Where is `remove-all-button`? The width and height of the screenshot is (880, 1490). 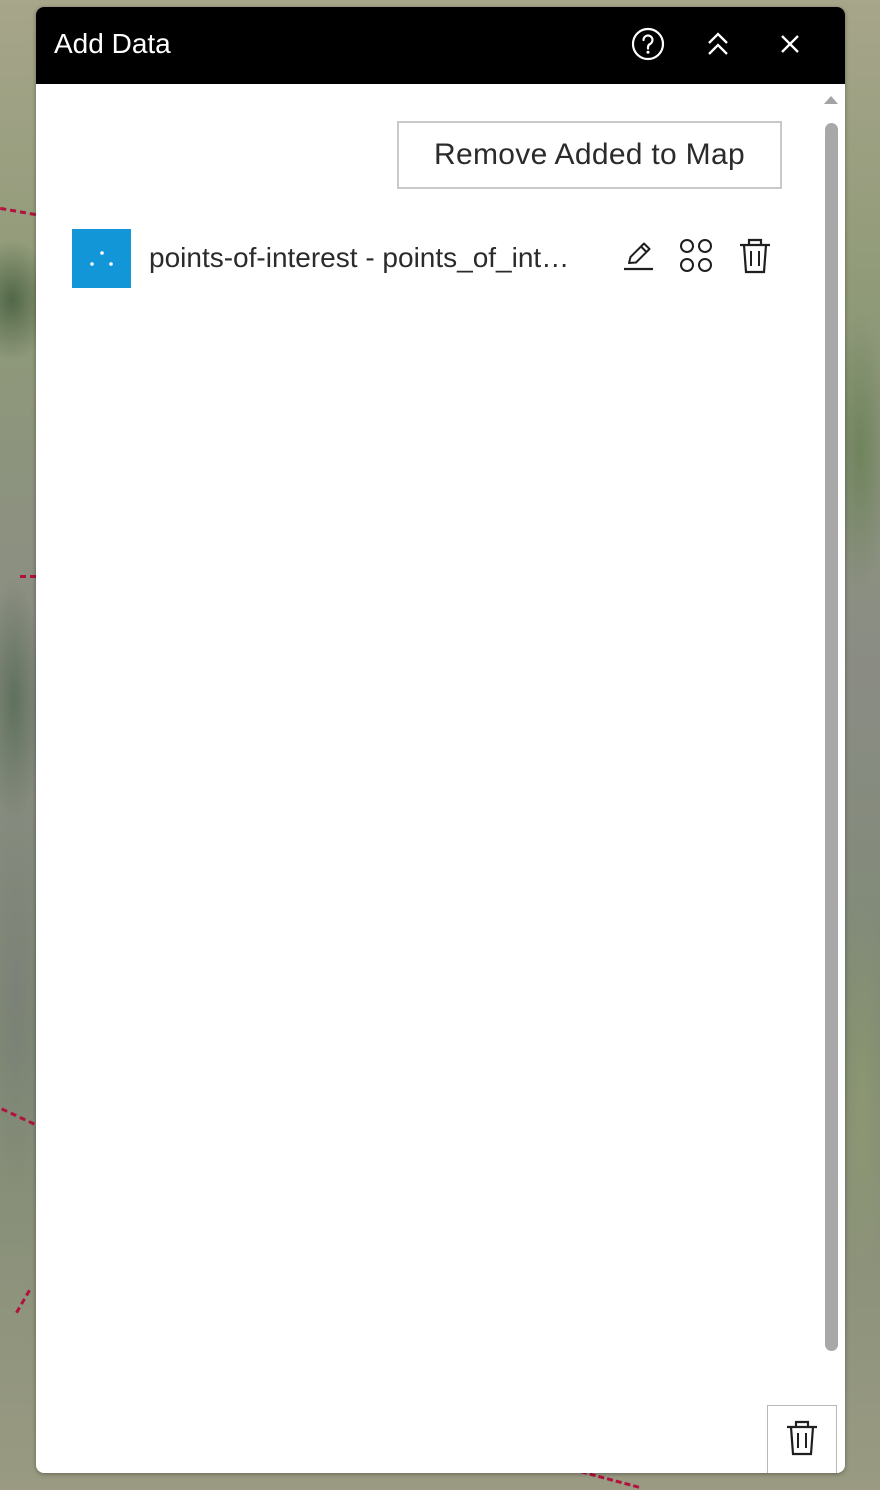
remove-all-button is located at coordinates (802, 1439).